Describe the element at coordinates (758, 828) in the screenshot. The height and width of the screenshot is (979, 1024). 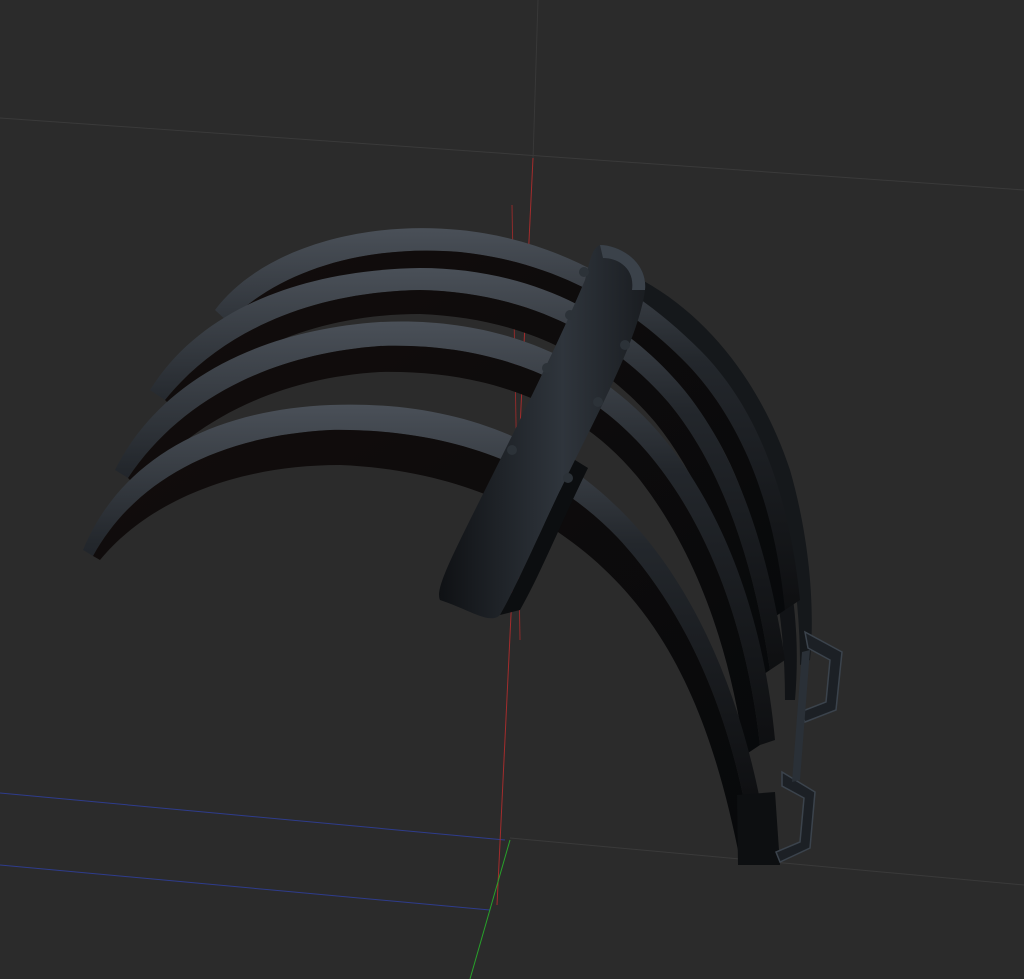
I see `base-block` at that location.